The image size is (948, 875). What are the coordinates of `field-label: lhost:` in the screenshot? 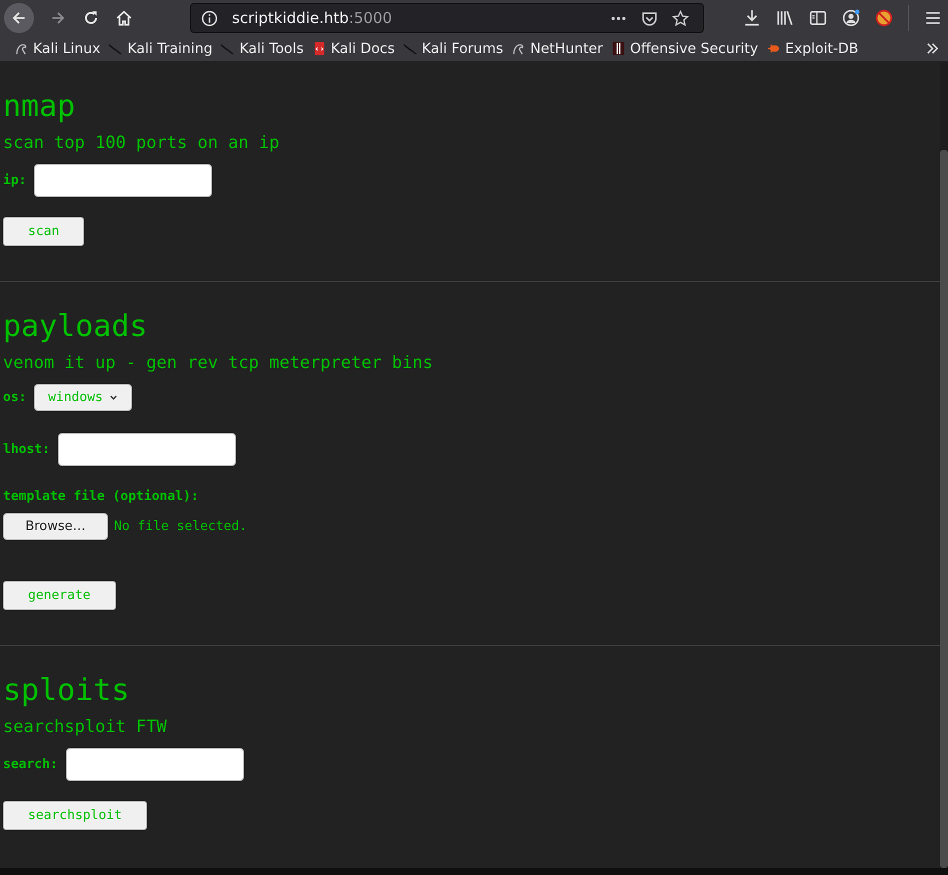 It's located at (26, 449).